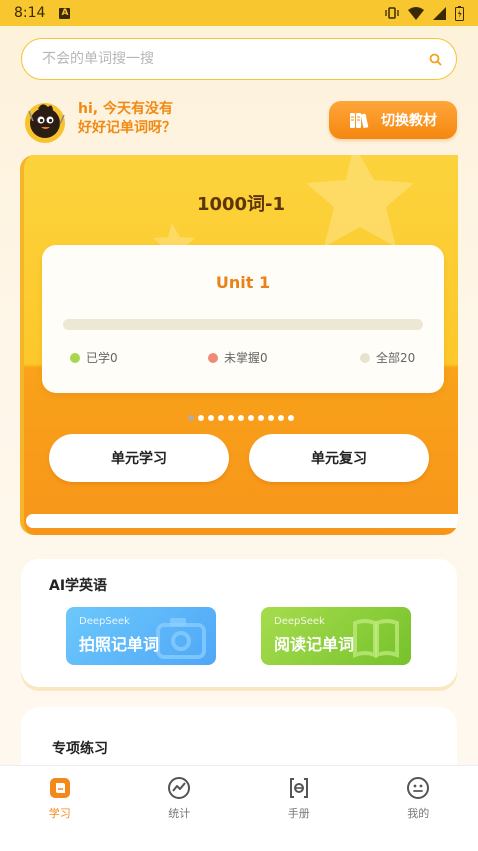 This screenshot has width=478, height=851. I want to click on greeting-text: hi, 今天有没有 好好记单词呀？, so click(127, 119).